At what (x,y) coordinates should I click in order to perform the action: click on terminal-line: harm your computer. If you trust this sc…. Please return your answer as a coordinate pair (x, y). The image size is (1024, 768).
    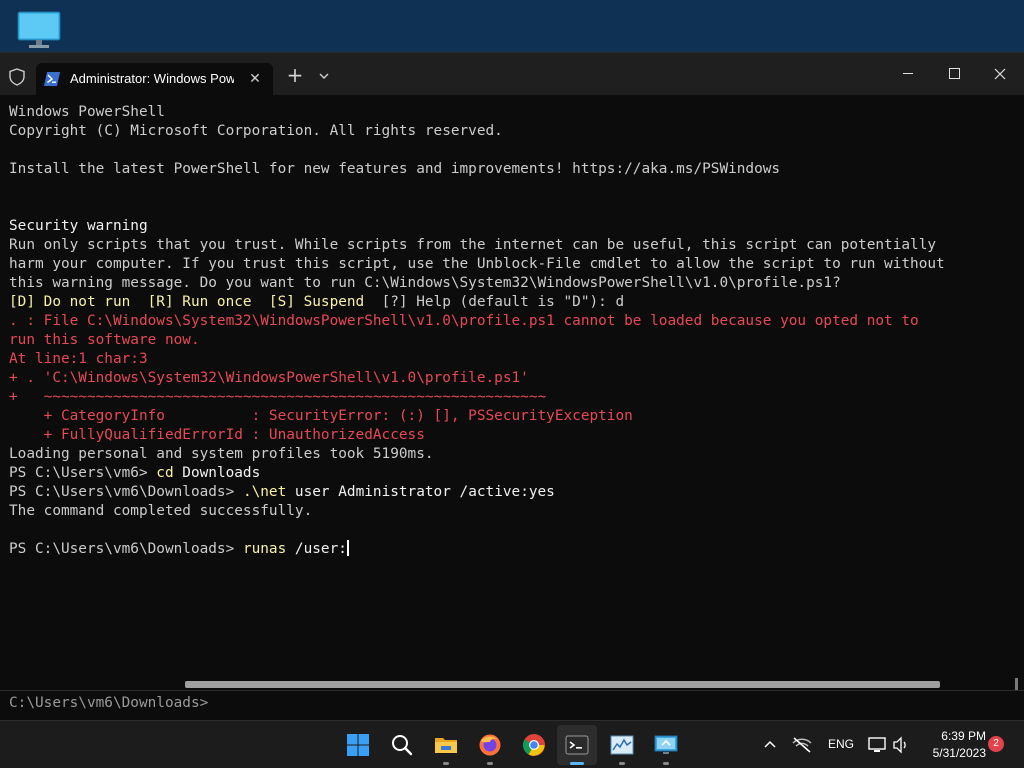
    Looking at the image, I should click on (516, 264).